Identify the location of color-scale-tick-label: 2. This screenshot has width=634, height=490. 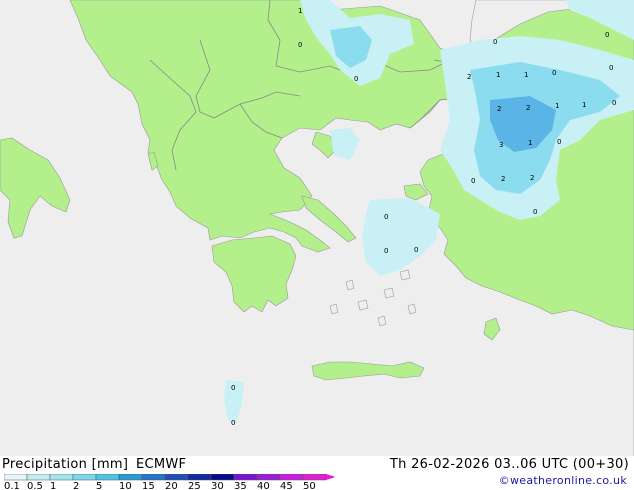
(76, 485).